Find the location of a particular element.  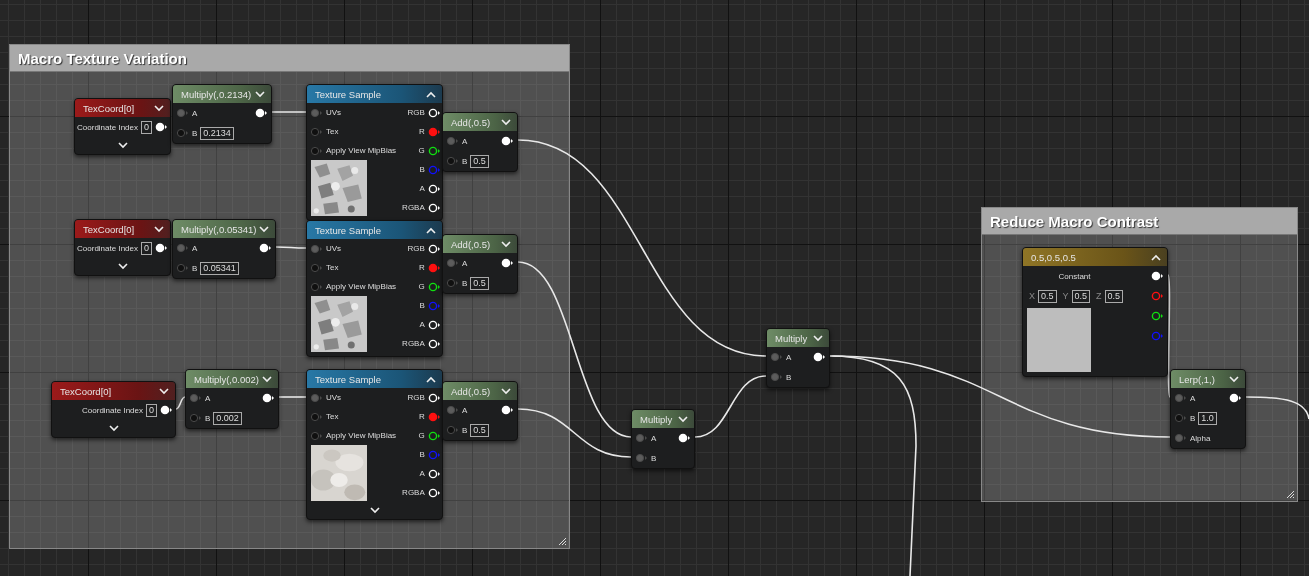

graph-node: Multiply(,0.002) A B 0.002 is located at coordinates (232, 399).